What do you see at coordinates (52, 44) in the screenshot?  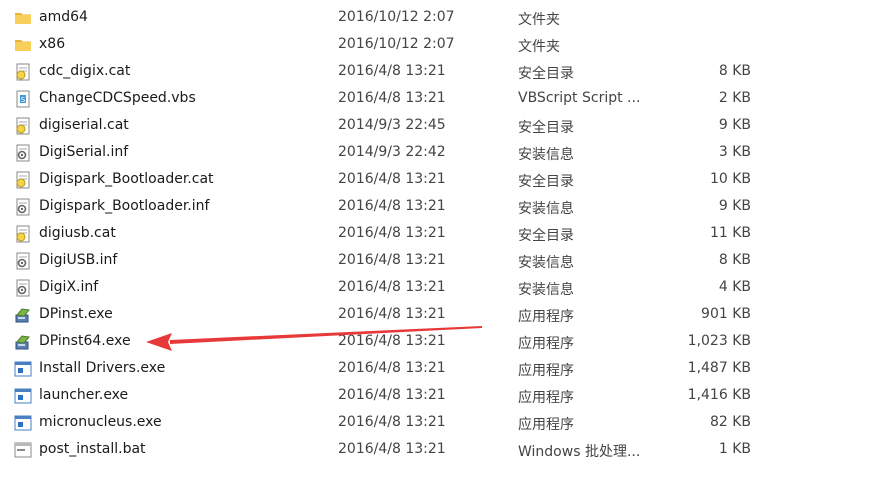 I see `file-name: x86` at bounding box center [52, 44].